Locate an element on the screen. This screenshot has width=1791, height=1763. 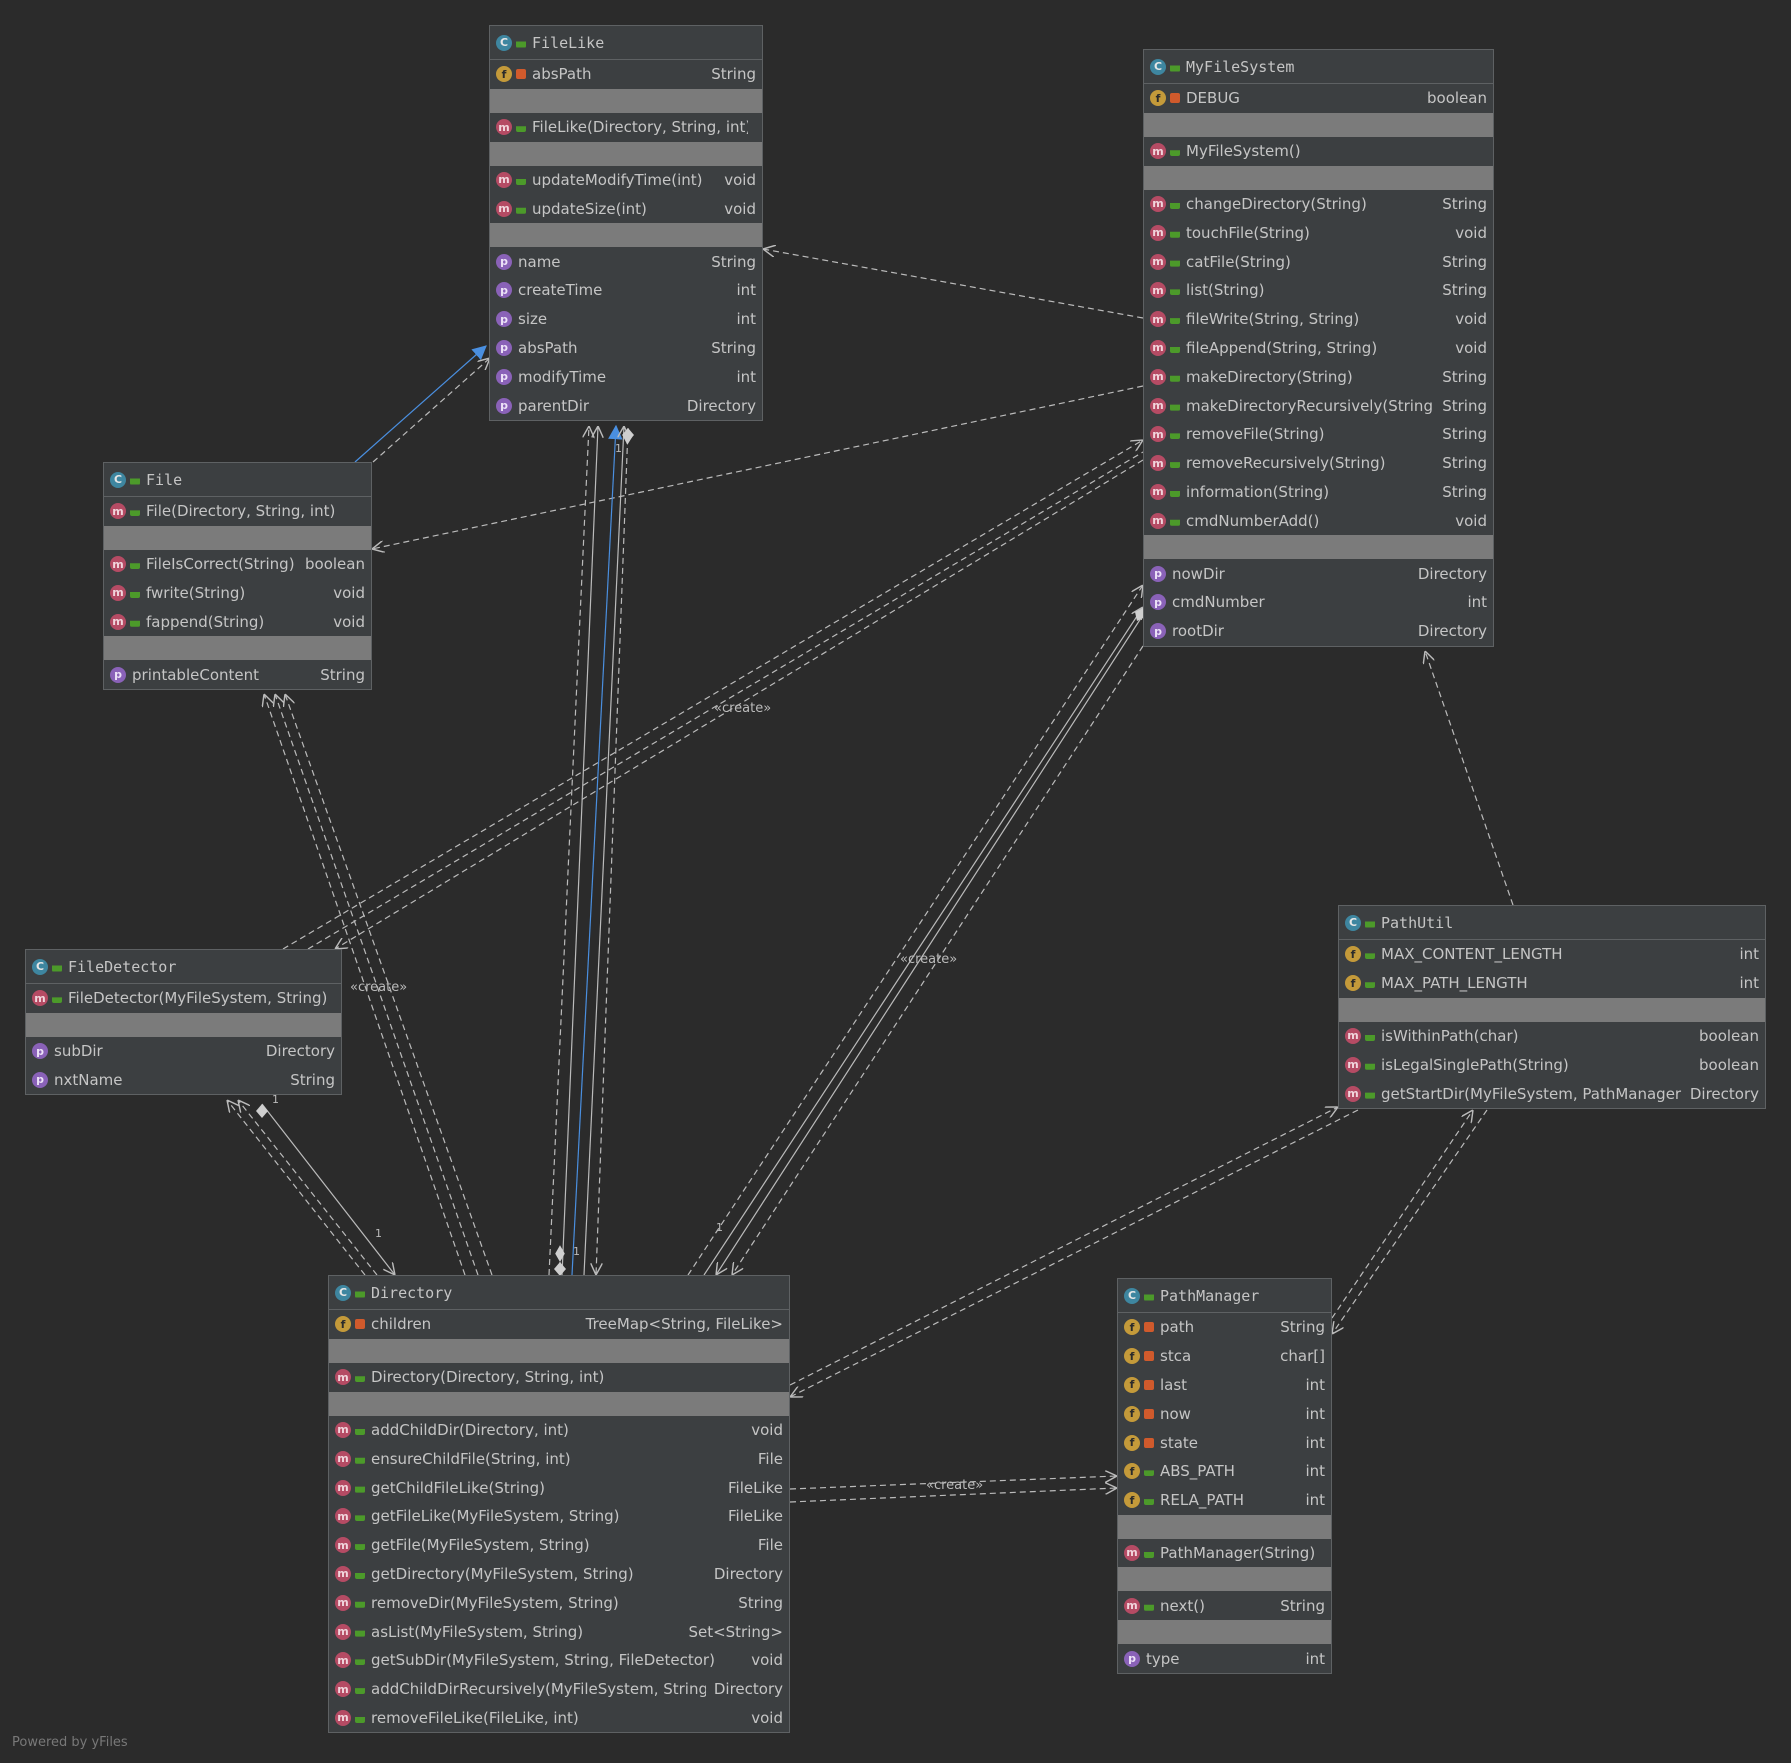
method-row: m FileDetector(MyFileSystem, String) is located at coordinates (183, 998).